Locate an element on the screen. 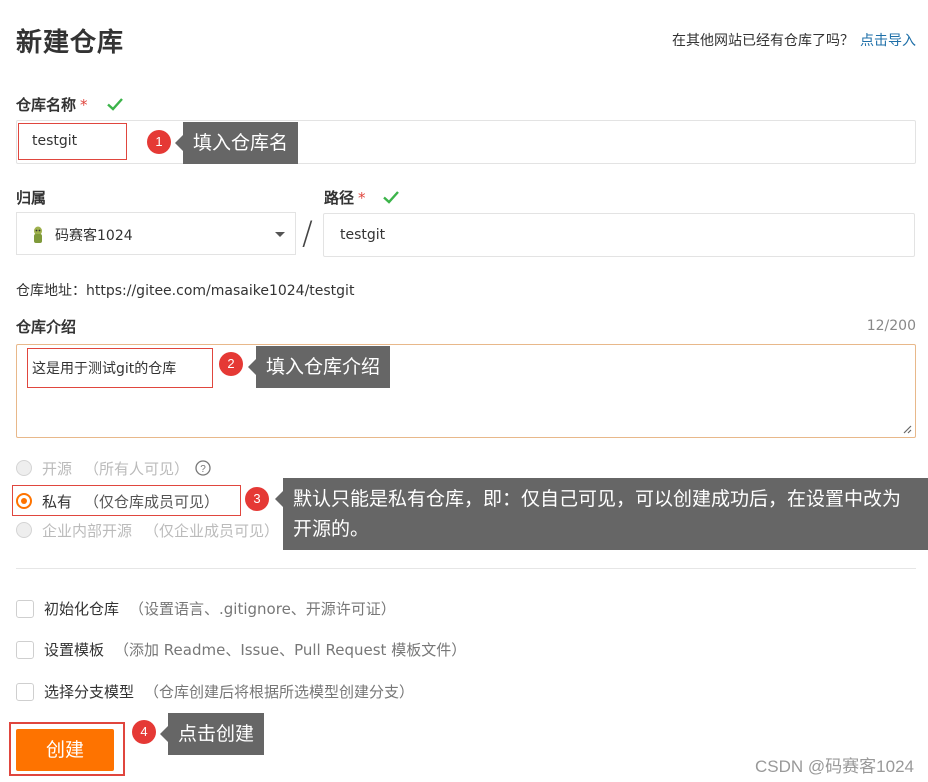 This screenshot has width=928, height=782. option-branch-model: 选择分支模型 （仓库创建后将根据所选模型创建分支） is located at coordinates (215, 691).